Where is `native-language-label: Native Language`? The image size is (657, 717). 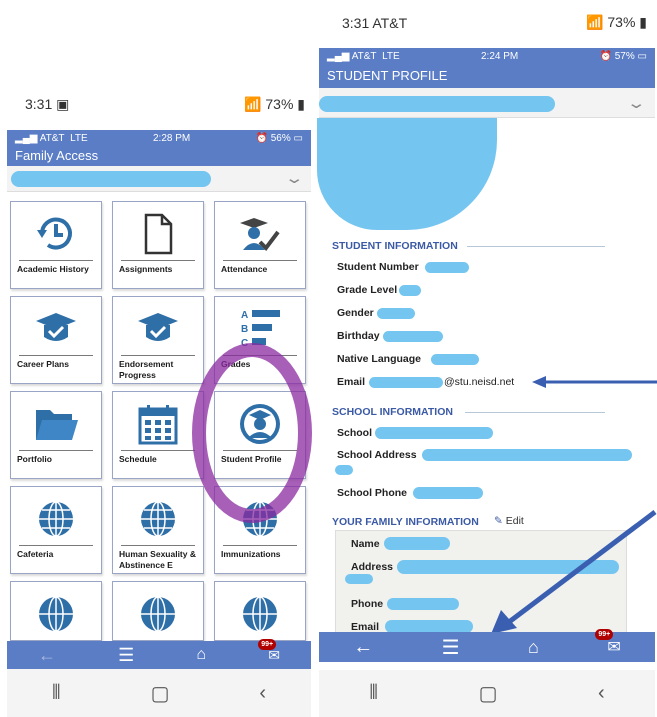
native-language-label: Native Language is located at coordinates (379, 359).